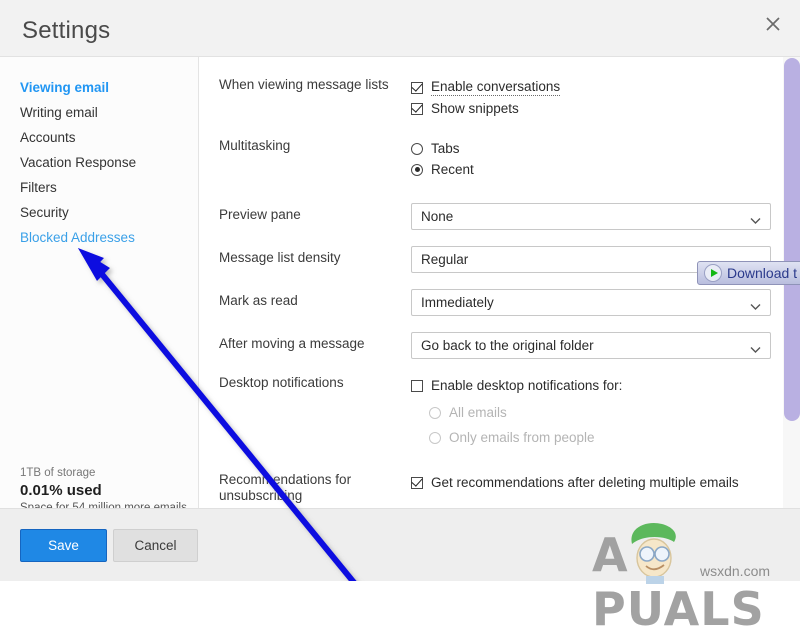 This screenshot has height=636, width=800. I want to click on sidebar-item-viewing-email: Viewing email, so click(99, 87).